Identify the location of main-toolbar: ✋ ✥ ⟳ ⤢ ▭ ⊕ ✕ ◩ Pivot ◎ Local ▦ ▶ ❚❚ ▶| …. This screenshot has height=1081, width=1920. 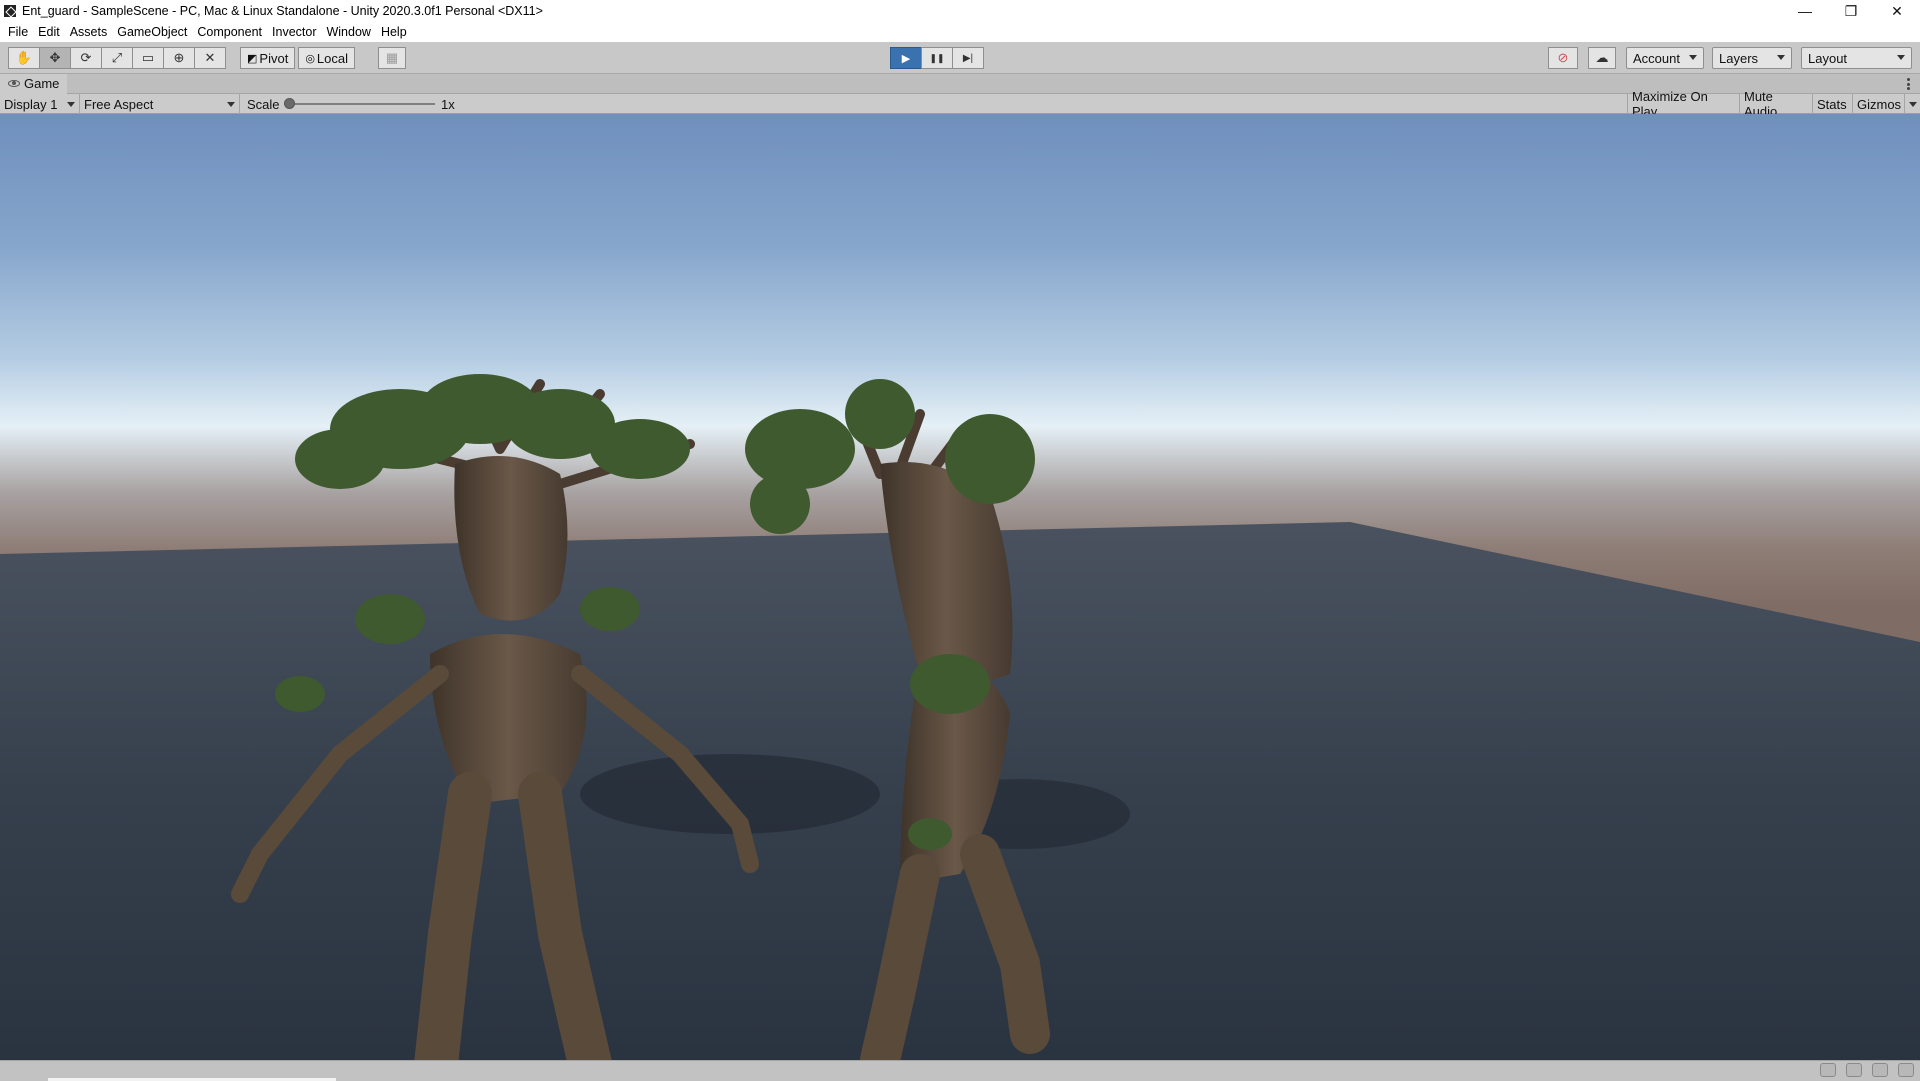
(960, 58).